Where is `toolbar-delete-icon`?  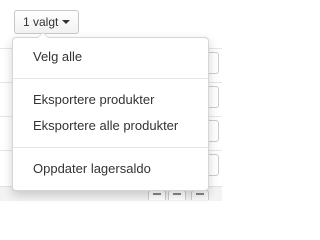
toolbar-delete-icon is located at coordinates (200, 195).